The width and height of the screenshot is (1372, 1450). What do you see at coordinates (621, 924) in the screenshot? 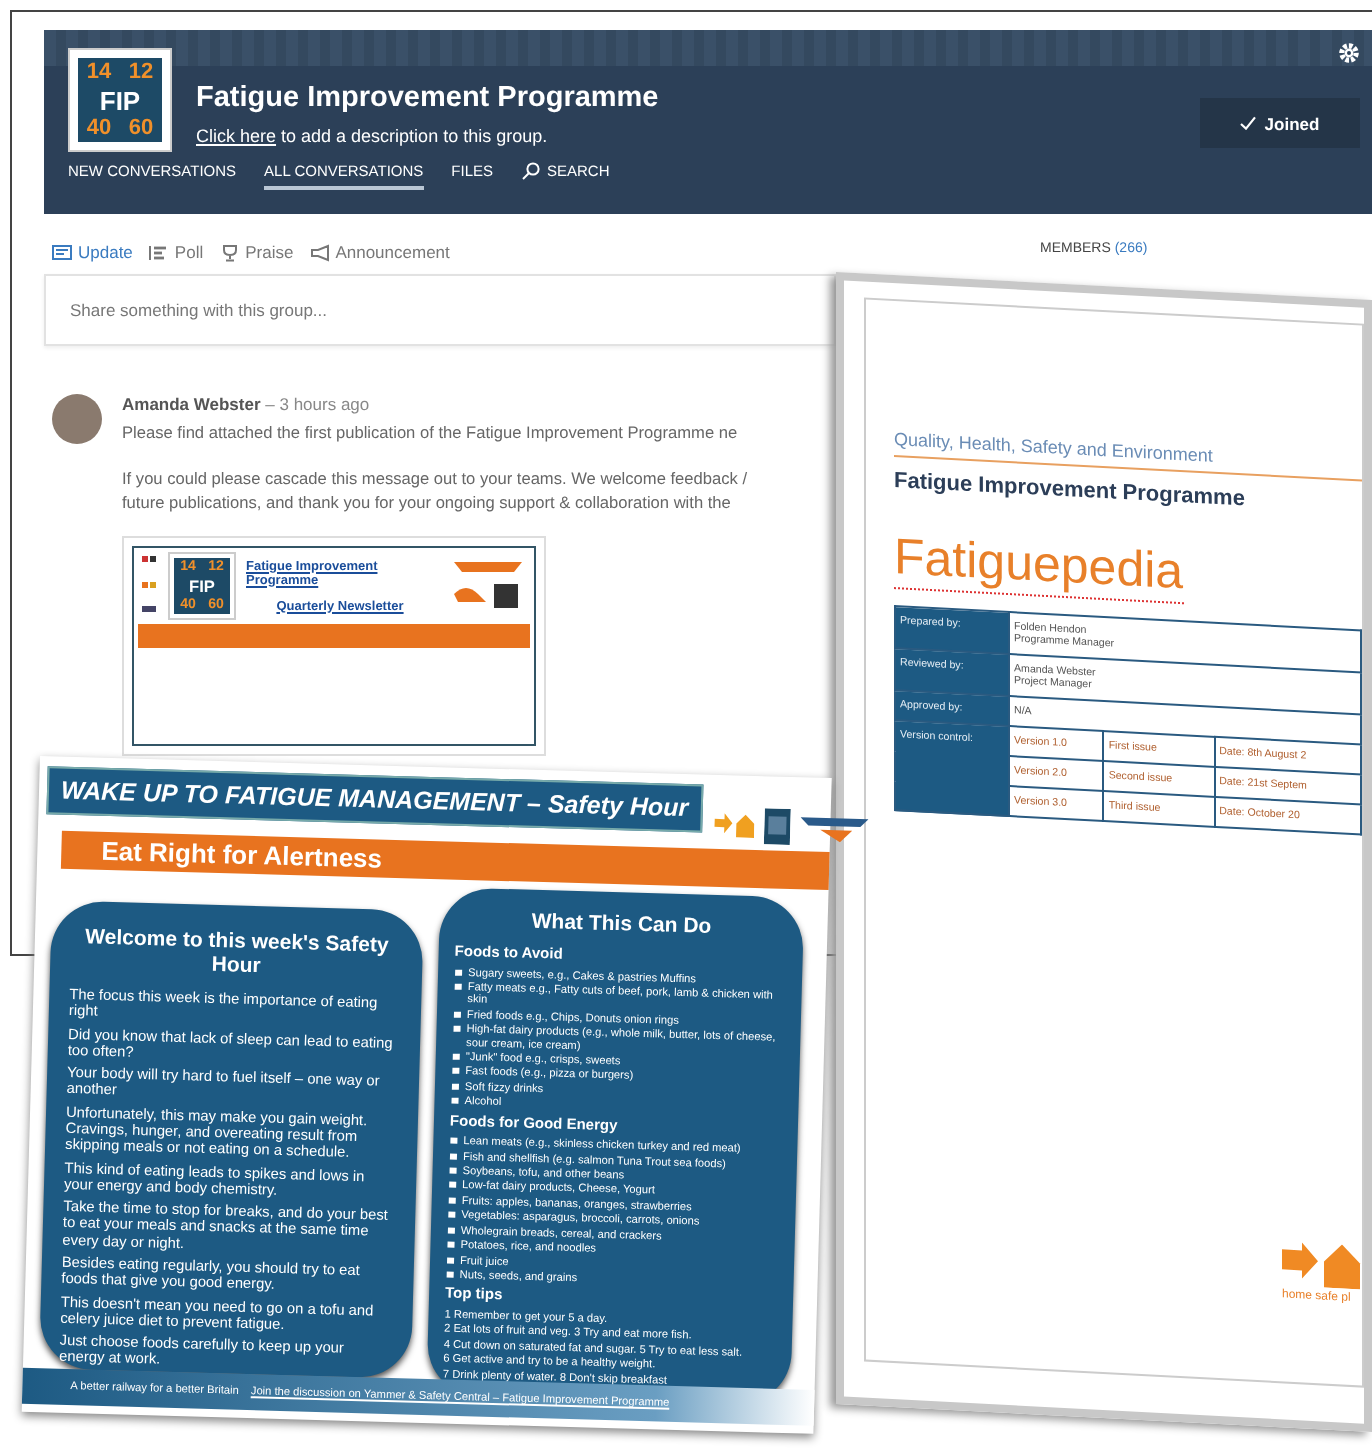
I see `panel-title: What This Can Do` at bounding box center [621, 924].